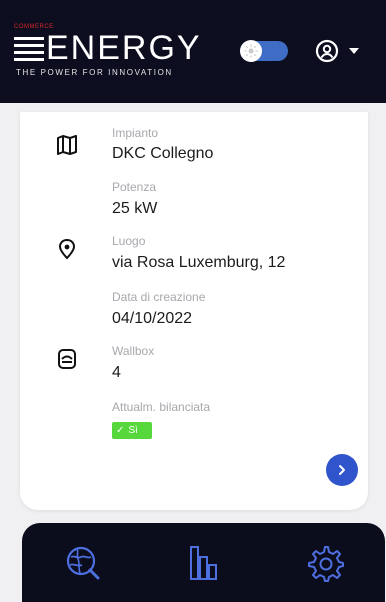 This screenshot has height=602, width=386. What do you see at coordinates (159, 297) in the screenshot?
I see `data-creazione-label: Data di creazione` at bounding box center [159, 297].